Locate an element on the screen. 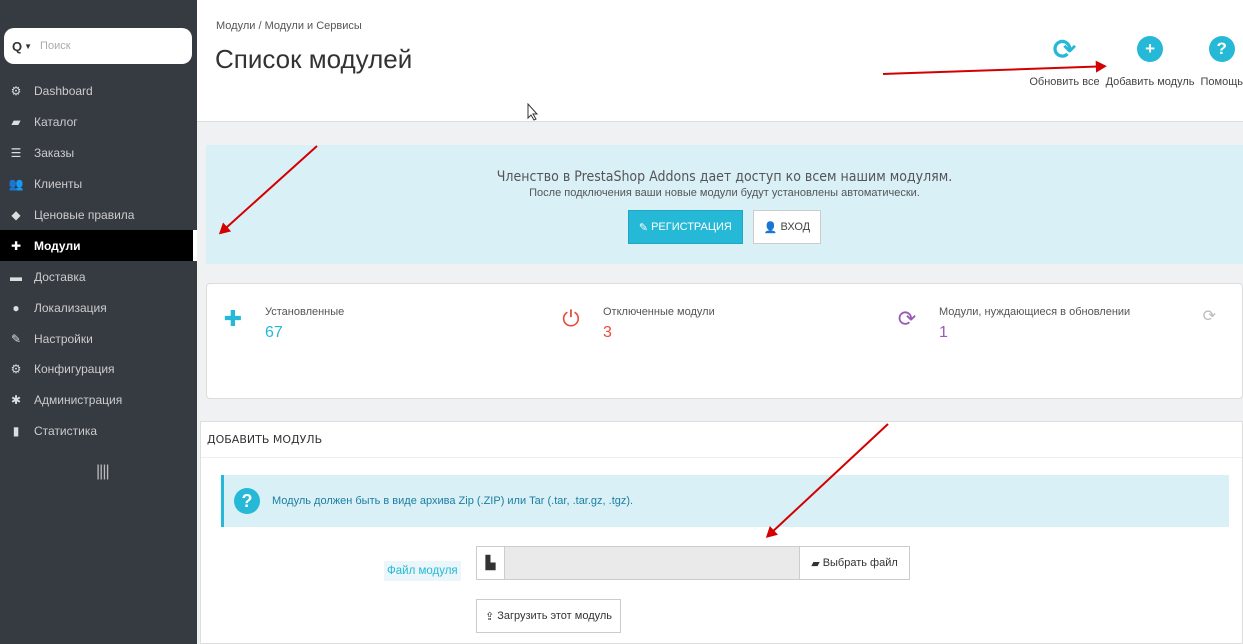  sidebar-item-label: Заказы is located at coordinates (54, 153).